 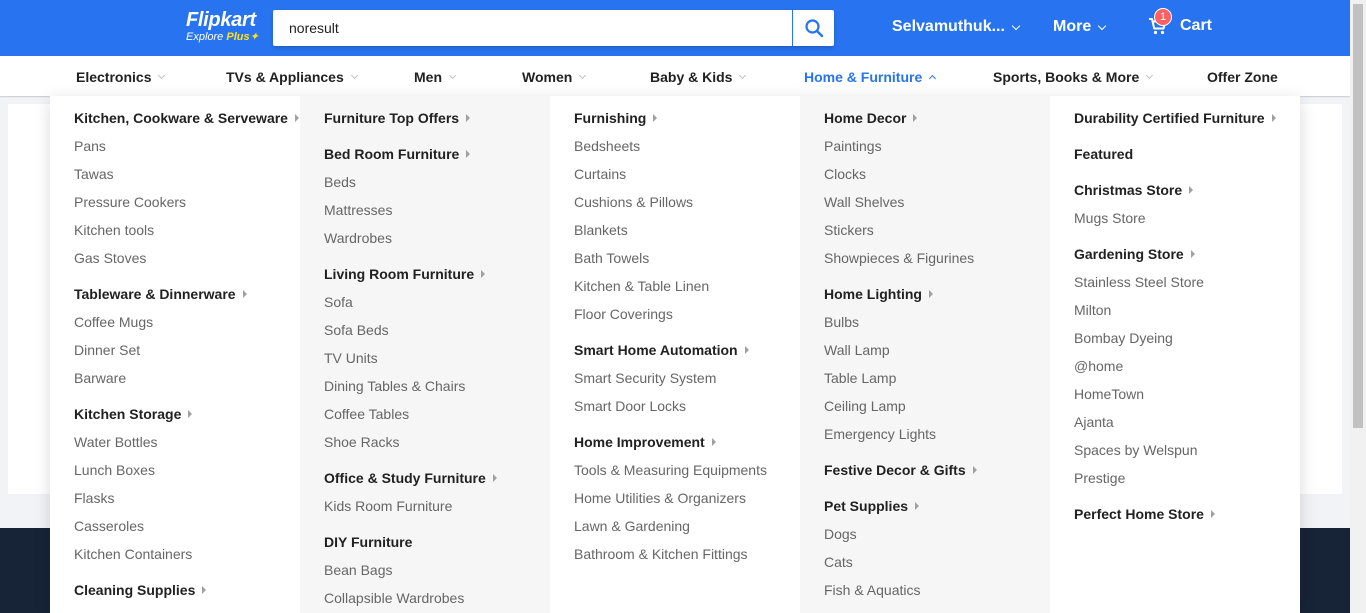 I want to click on menu-link: Clocks, so click(x=845, y=174).